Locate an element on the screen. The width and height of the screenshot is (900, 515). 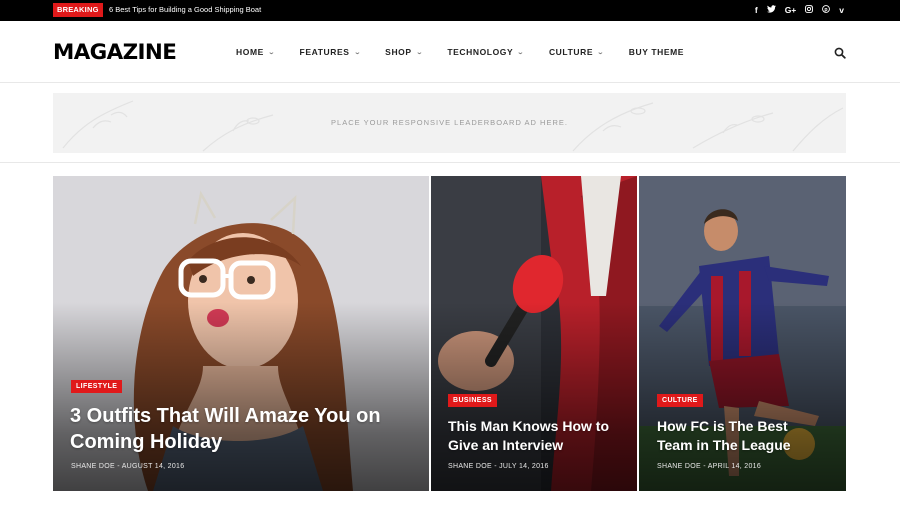
nav-label: TECHNOLOGY is located at coordinates (480, 52).